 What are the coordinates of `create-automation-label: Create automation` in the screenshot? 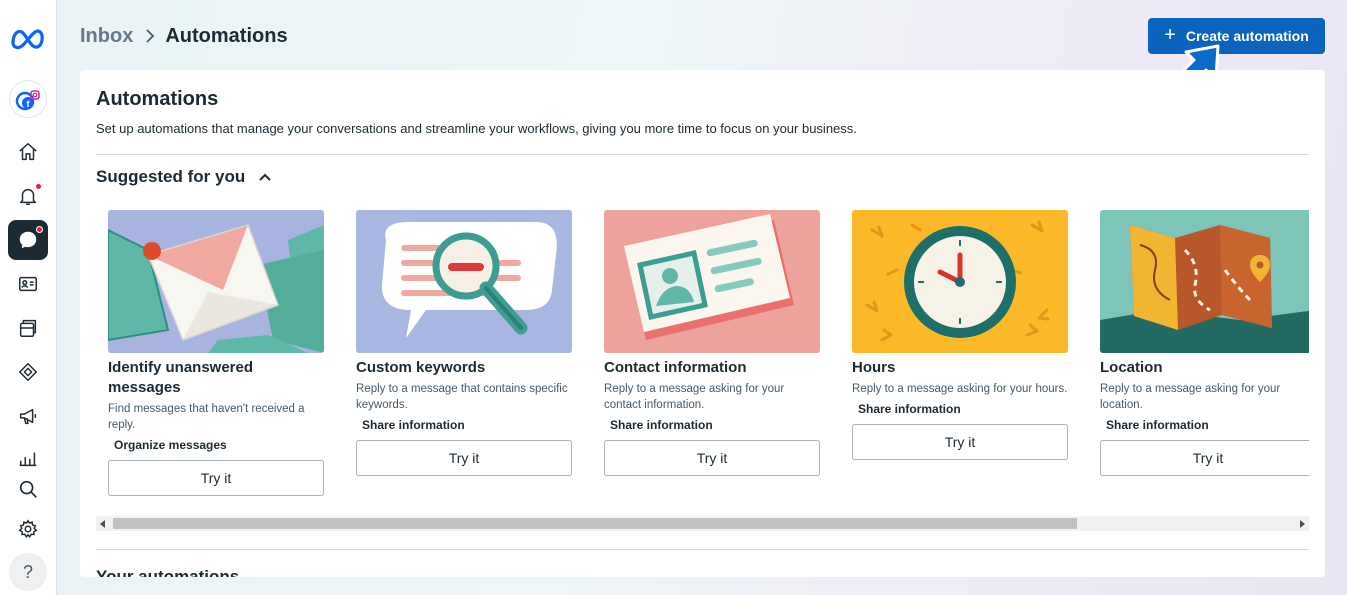 It's located at (1247, 36).